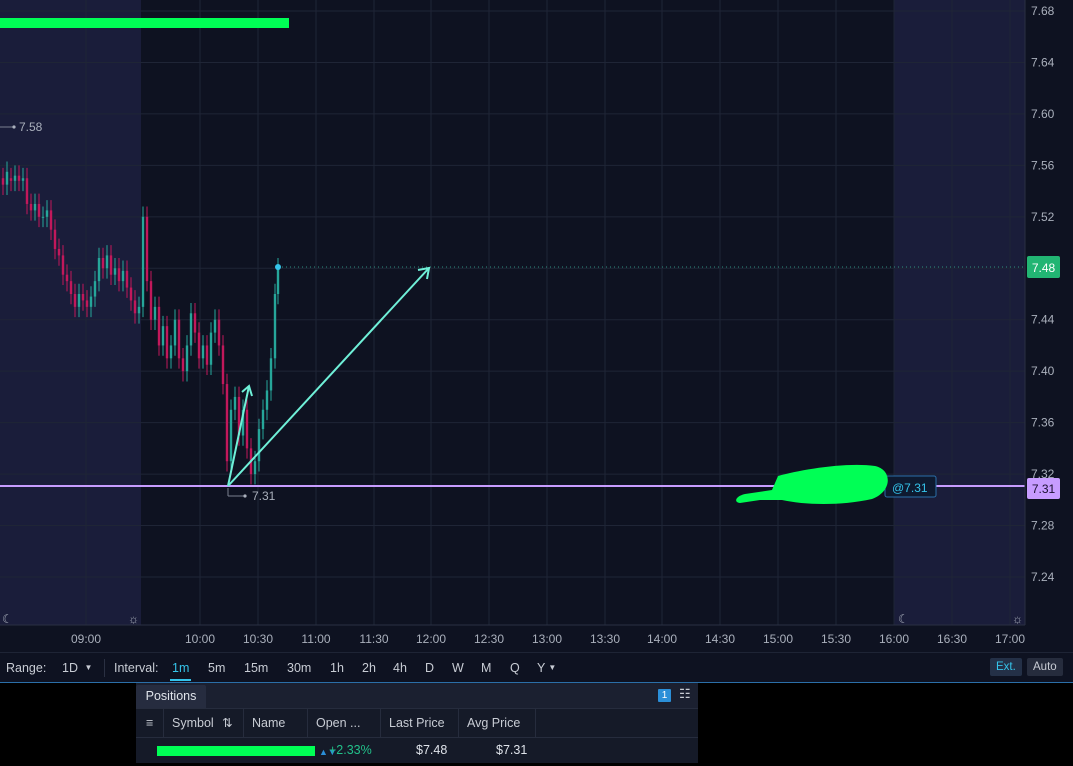 This screenshot has width=1073, height=766. What do you see at coordinates (400, 668) in the screenshot?
I see `interval-4h: 4h` at bounding box center [400, 668].